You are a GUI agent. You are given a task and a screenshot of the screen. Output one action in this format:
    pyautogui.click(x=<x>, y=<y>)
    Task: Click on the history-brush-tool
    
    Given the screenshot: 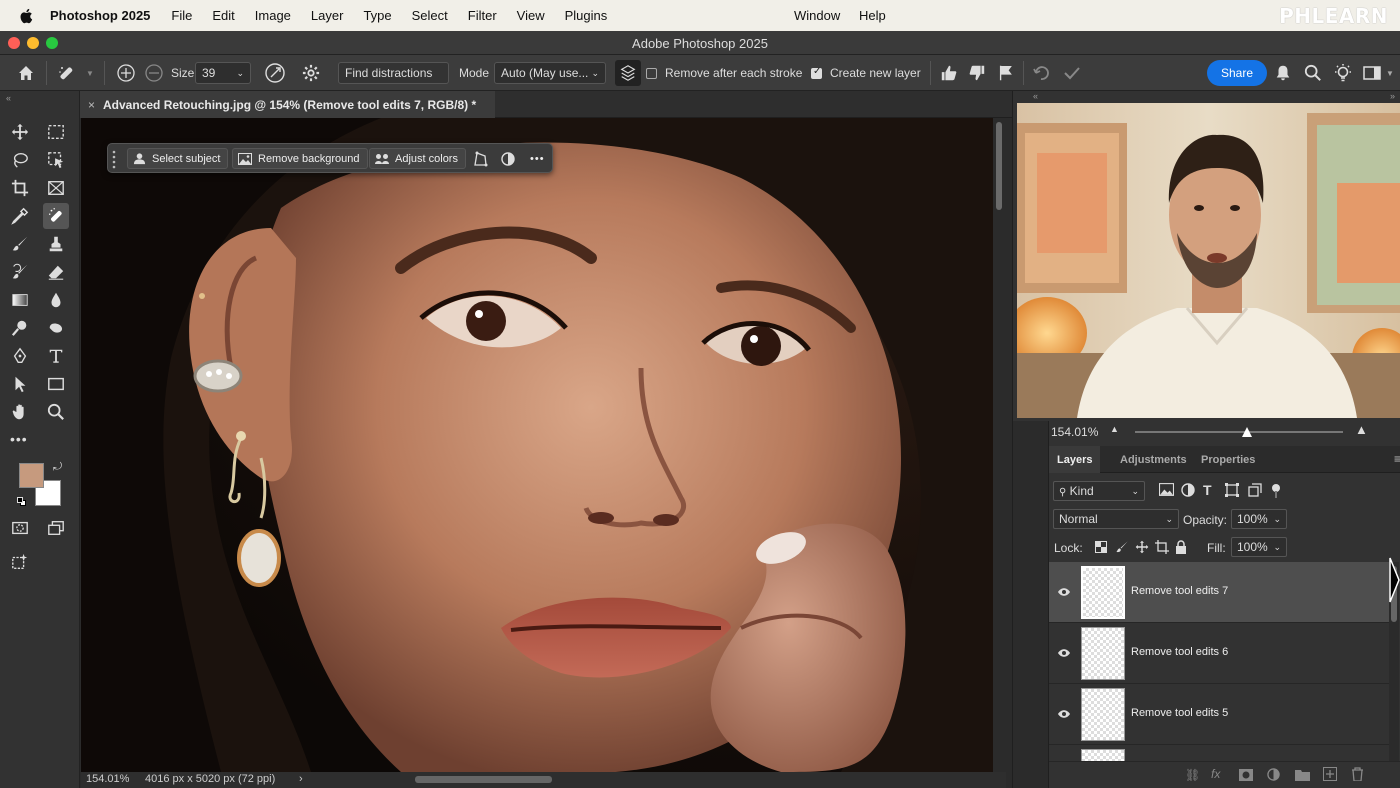 What is the action you would take?
    pyautogui.click(x=20, y=272)
    